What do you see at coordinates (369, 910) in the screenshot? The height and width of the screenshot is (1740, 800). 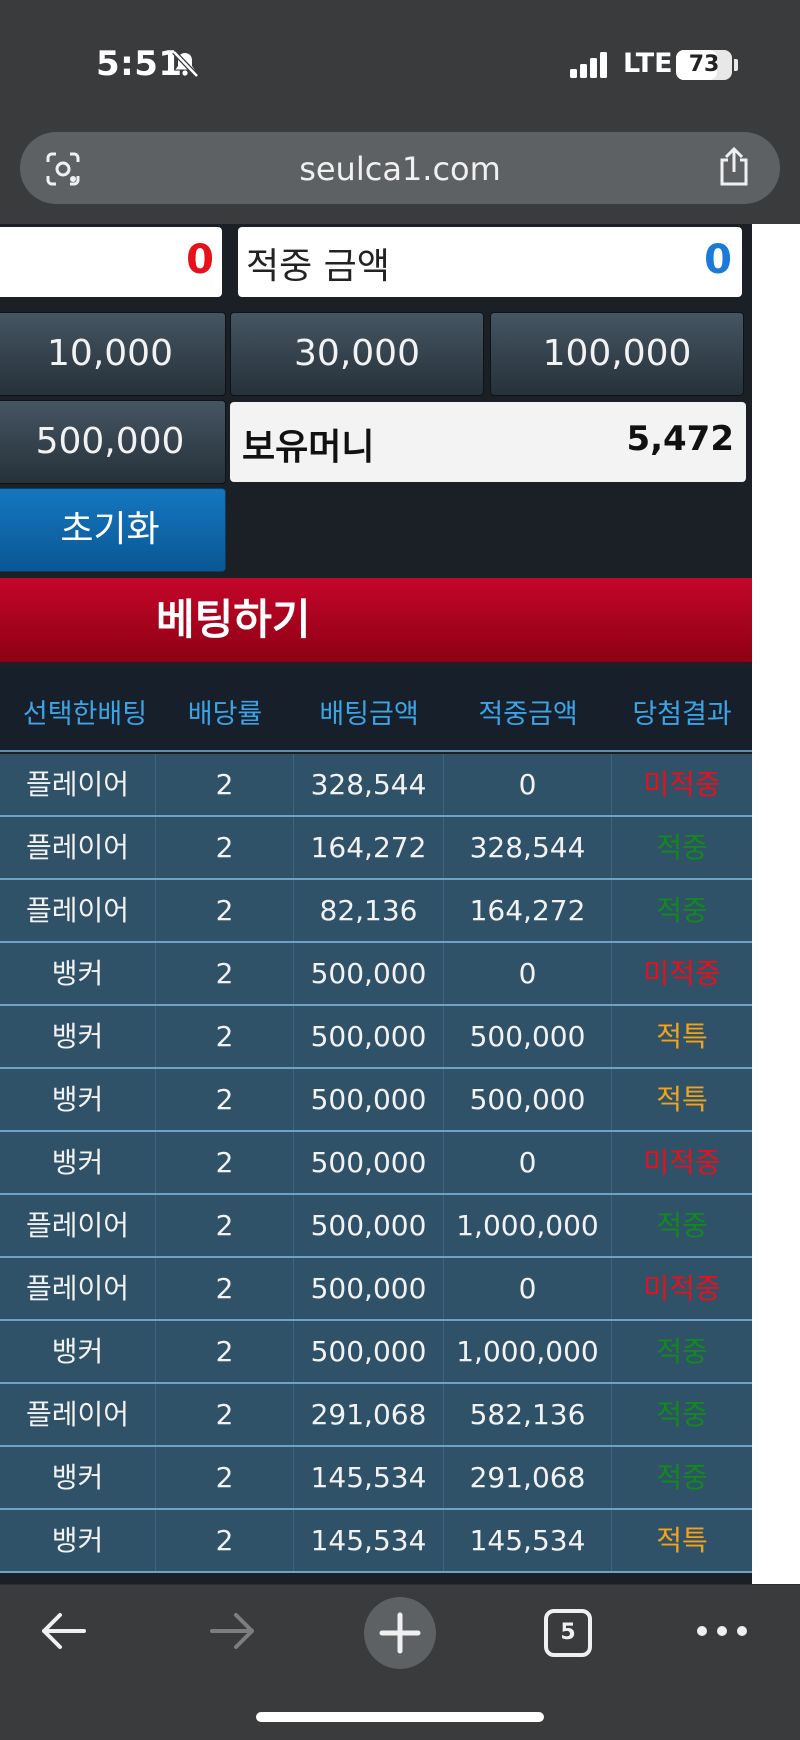 I see `cell-bet-amount: 82,136` at bounding box center [369, 910].